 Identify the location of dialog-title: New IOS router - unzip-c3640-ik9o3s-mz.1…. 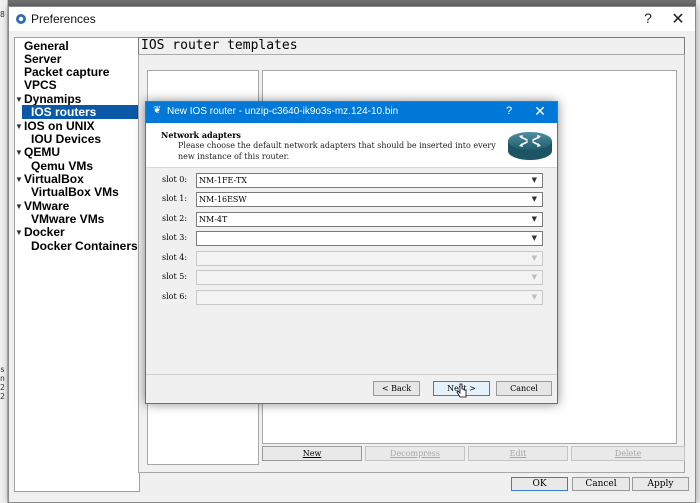
(283, 111).